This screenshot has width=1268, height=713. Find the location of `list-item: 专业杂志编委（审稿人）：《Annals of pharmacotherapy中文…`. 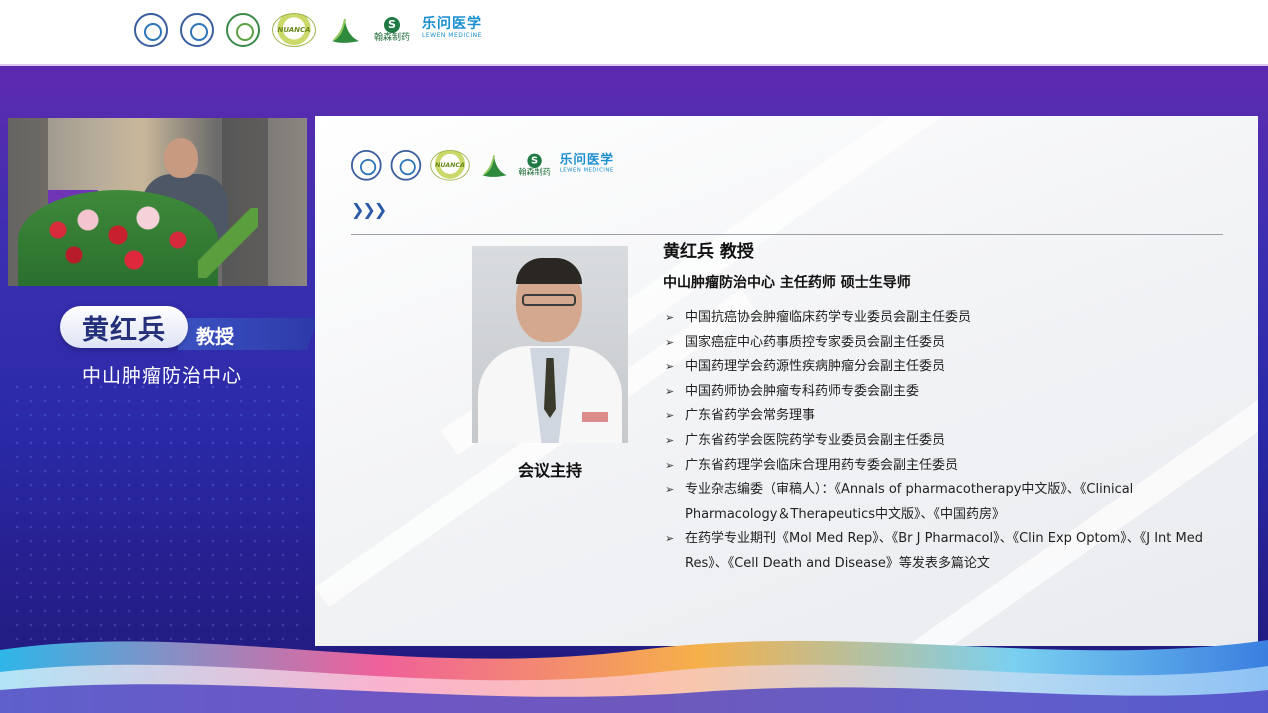

list-item: 专业杂志编委（审稿人）：《Annals of pharmacotherapy中文… is located at coordinates (943, 502).